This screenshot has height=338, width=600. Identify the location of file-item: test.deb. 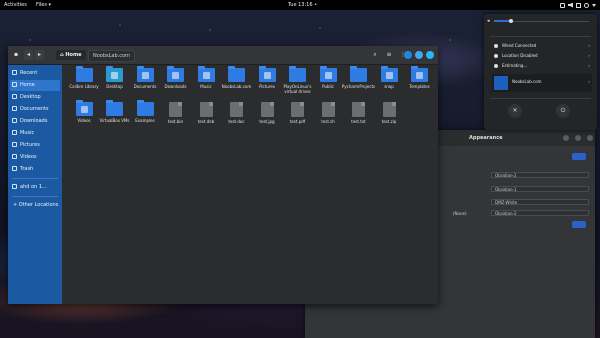
(206, 113).